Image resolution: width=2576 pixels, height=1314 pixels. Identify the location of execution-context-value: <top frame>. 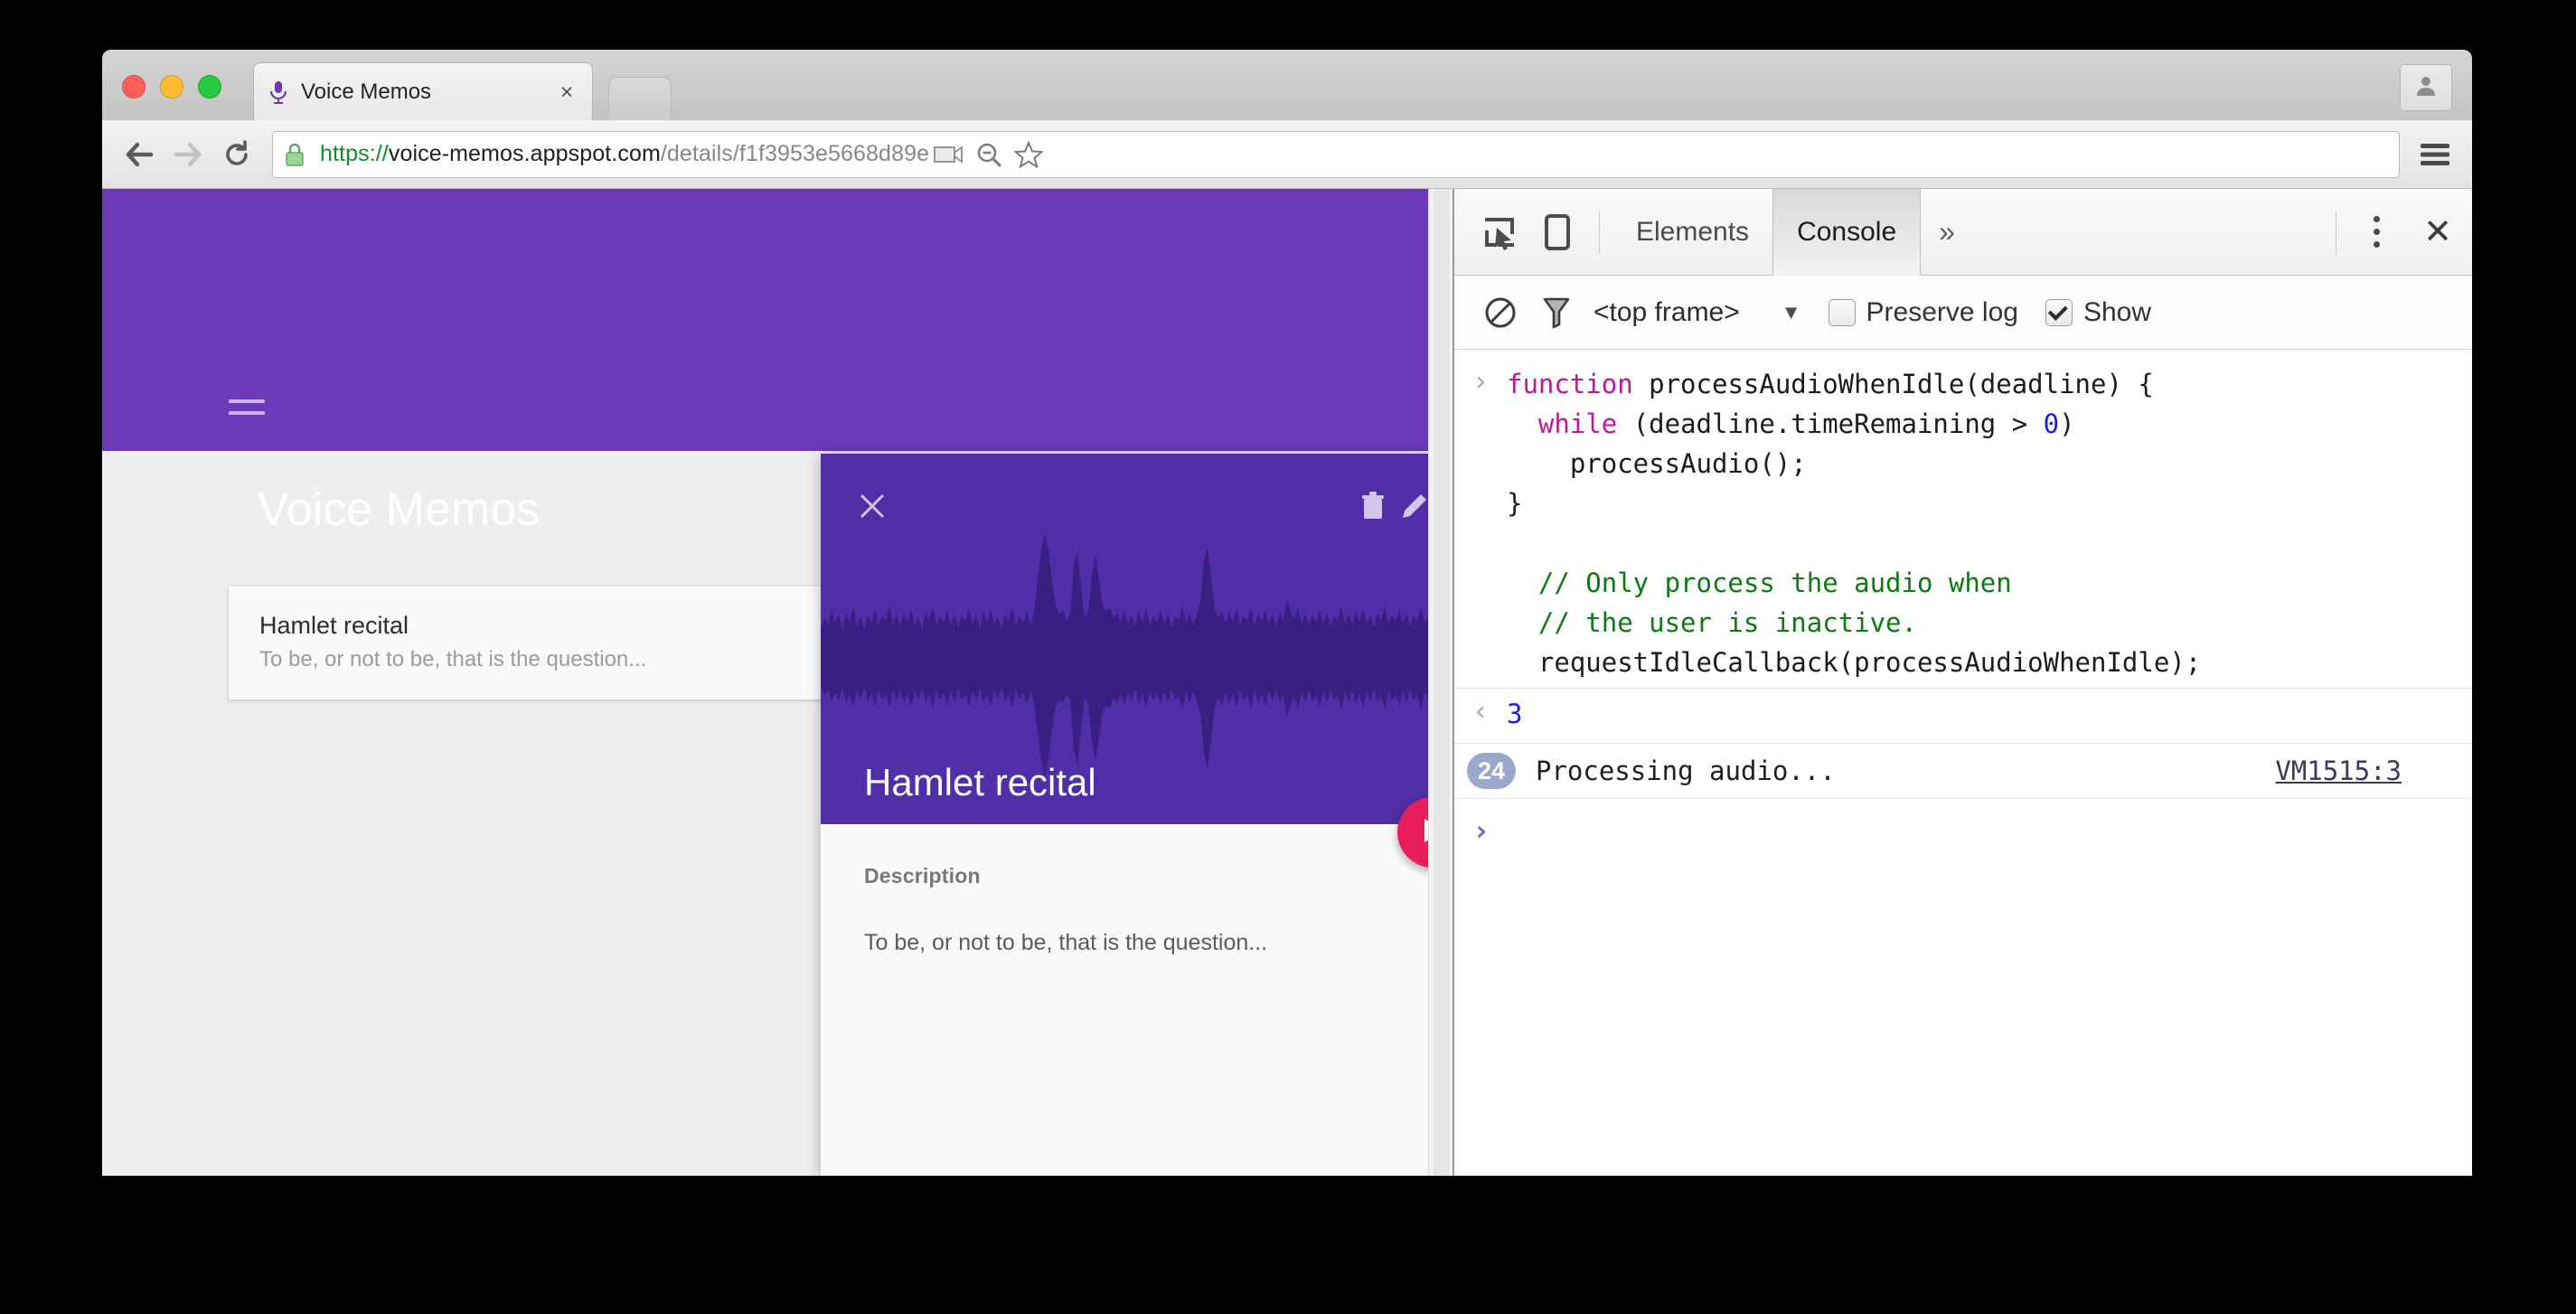
(1667, 312).